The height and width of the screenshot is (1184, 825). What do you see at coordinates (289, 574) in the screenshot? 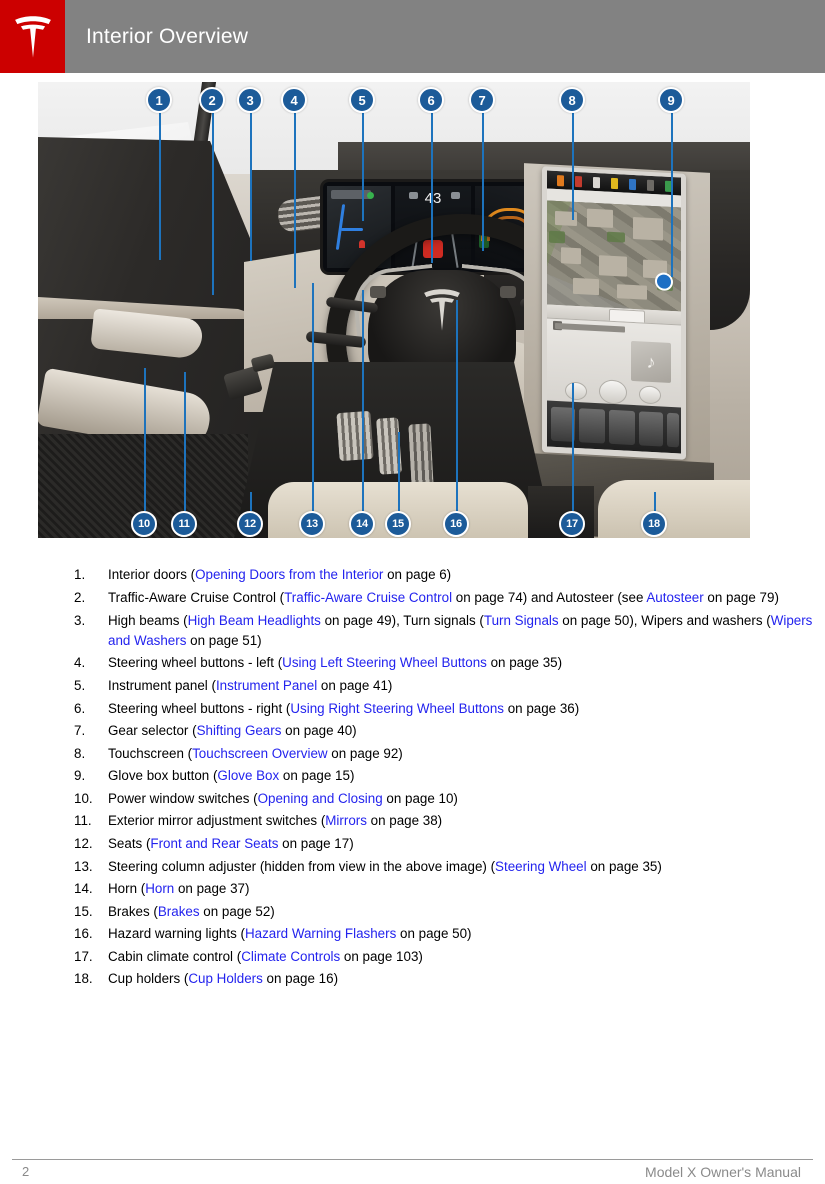
I see `cross-reference-link: Opening Doors from the Interior` at bounding box center [289, 574].